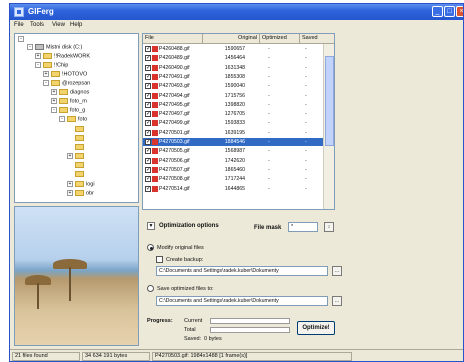  Describe the element at coordinates (116, 356) in the screenshot. I see `status-bytes: 34 634 191 bytes` at that location.